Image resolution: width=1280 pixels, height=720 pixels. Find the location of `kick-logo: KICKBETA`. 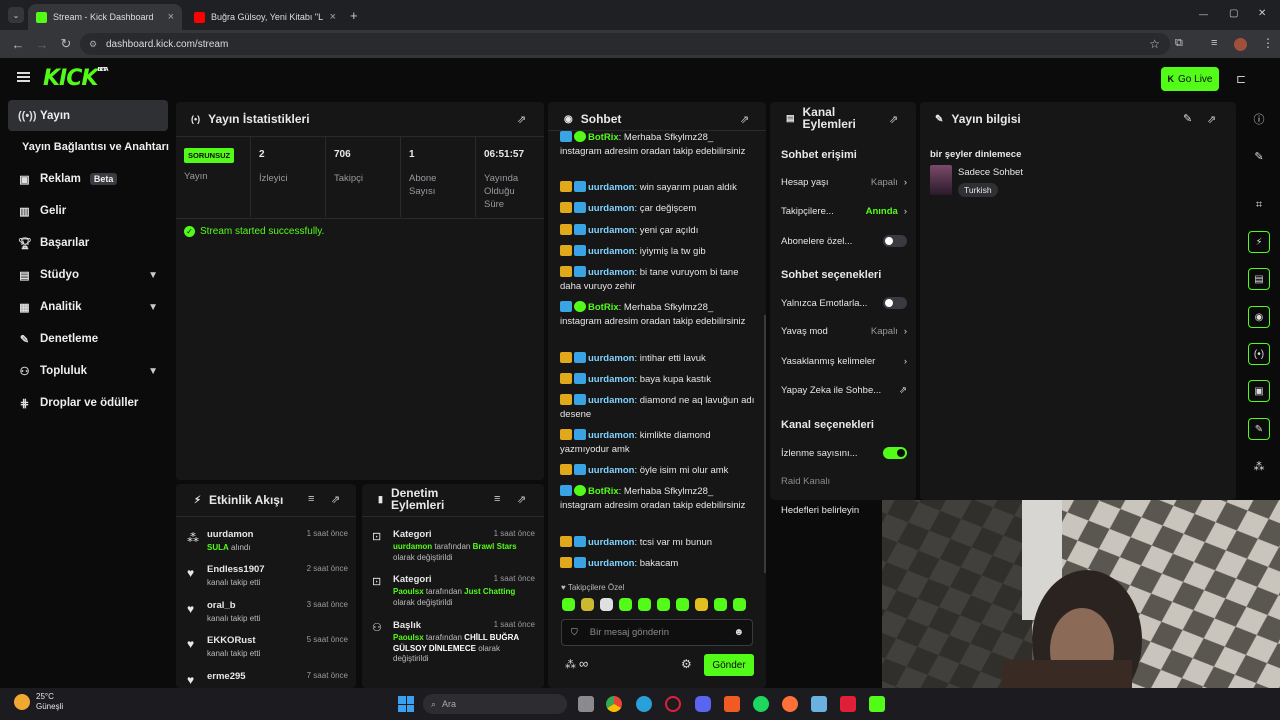

kick-logo: KICKBETA is located at coordinates (76, 78).